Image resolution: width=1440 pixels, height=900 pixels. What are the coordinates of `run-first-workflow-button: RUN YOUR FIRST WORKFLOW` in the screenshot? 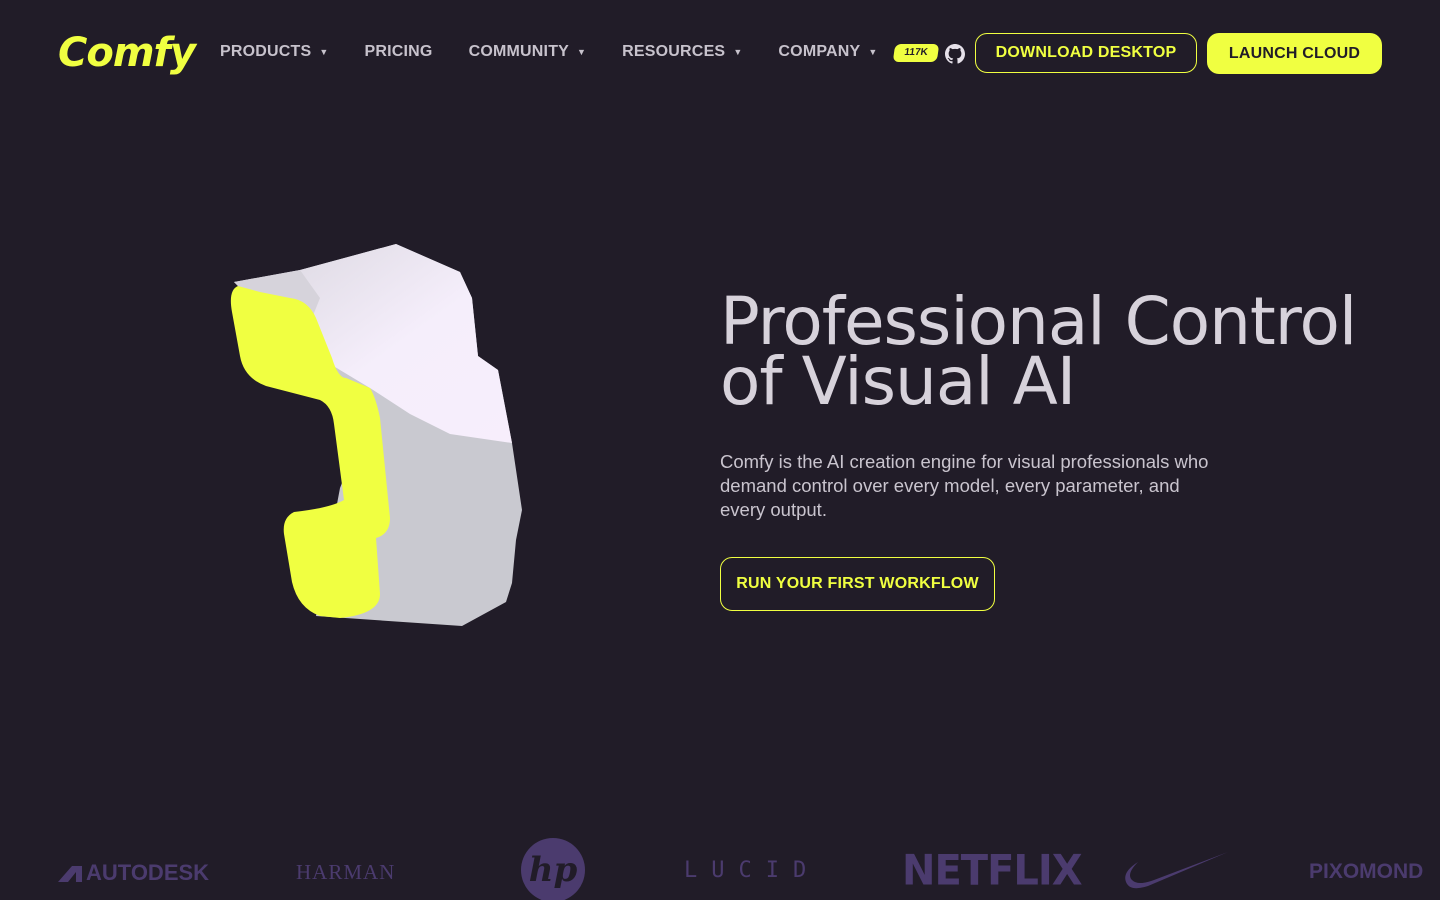 It's located at (857, 584).